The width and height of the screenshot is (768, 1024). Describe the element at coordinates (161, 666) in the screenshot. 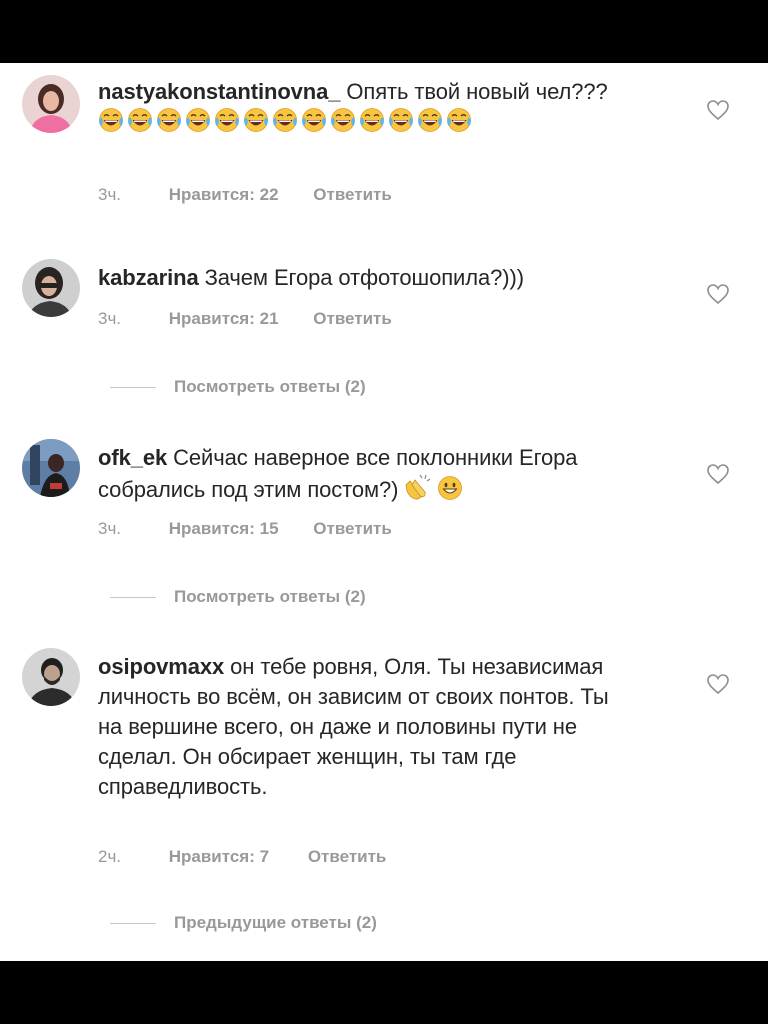

I see `comment-username: osipovmaxx` at that location.